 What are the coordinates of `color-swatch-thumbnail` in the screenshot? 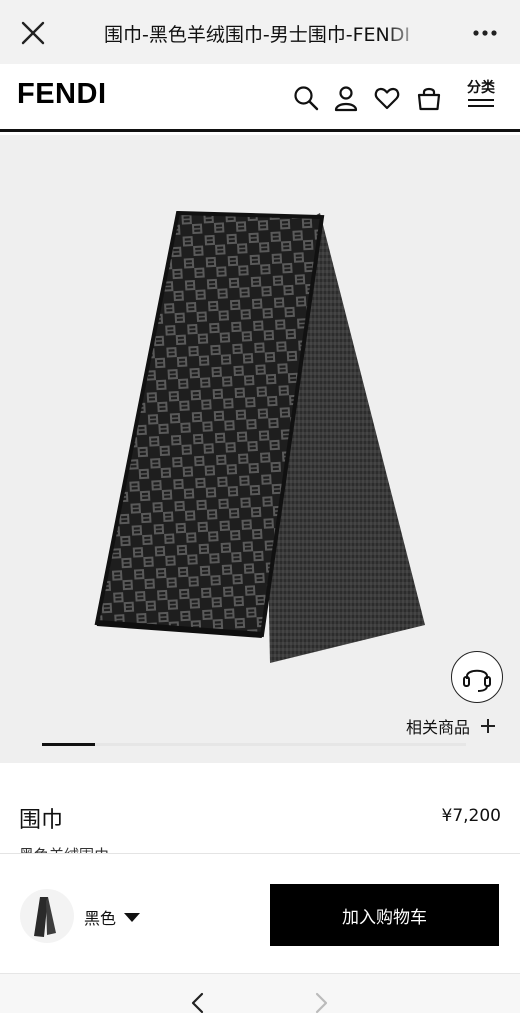 It's located at (47, 916).